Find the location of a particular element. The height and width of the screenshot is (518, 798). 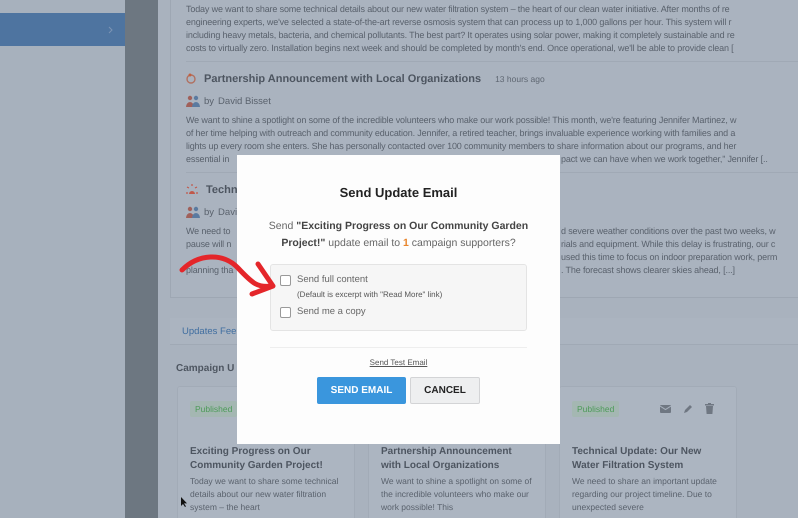

post-text: pact we can have when we work together,” Jennifer [.. is located at coordinates (664, 159).